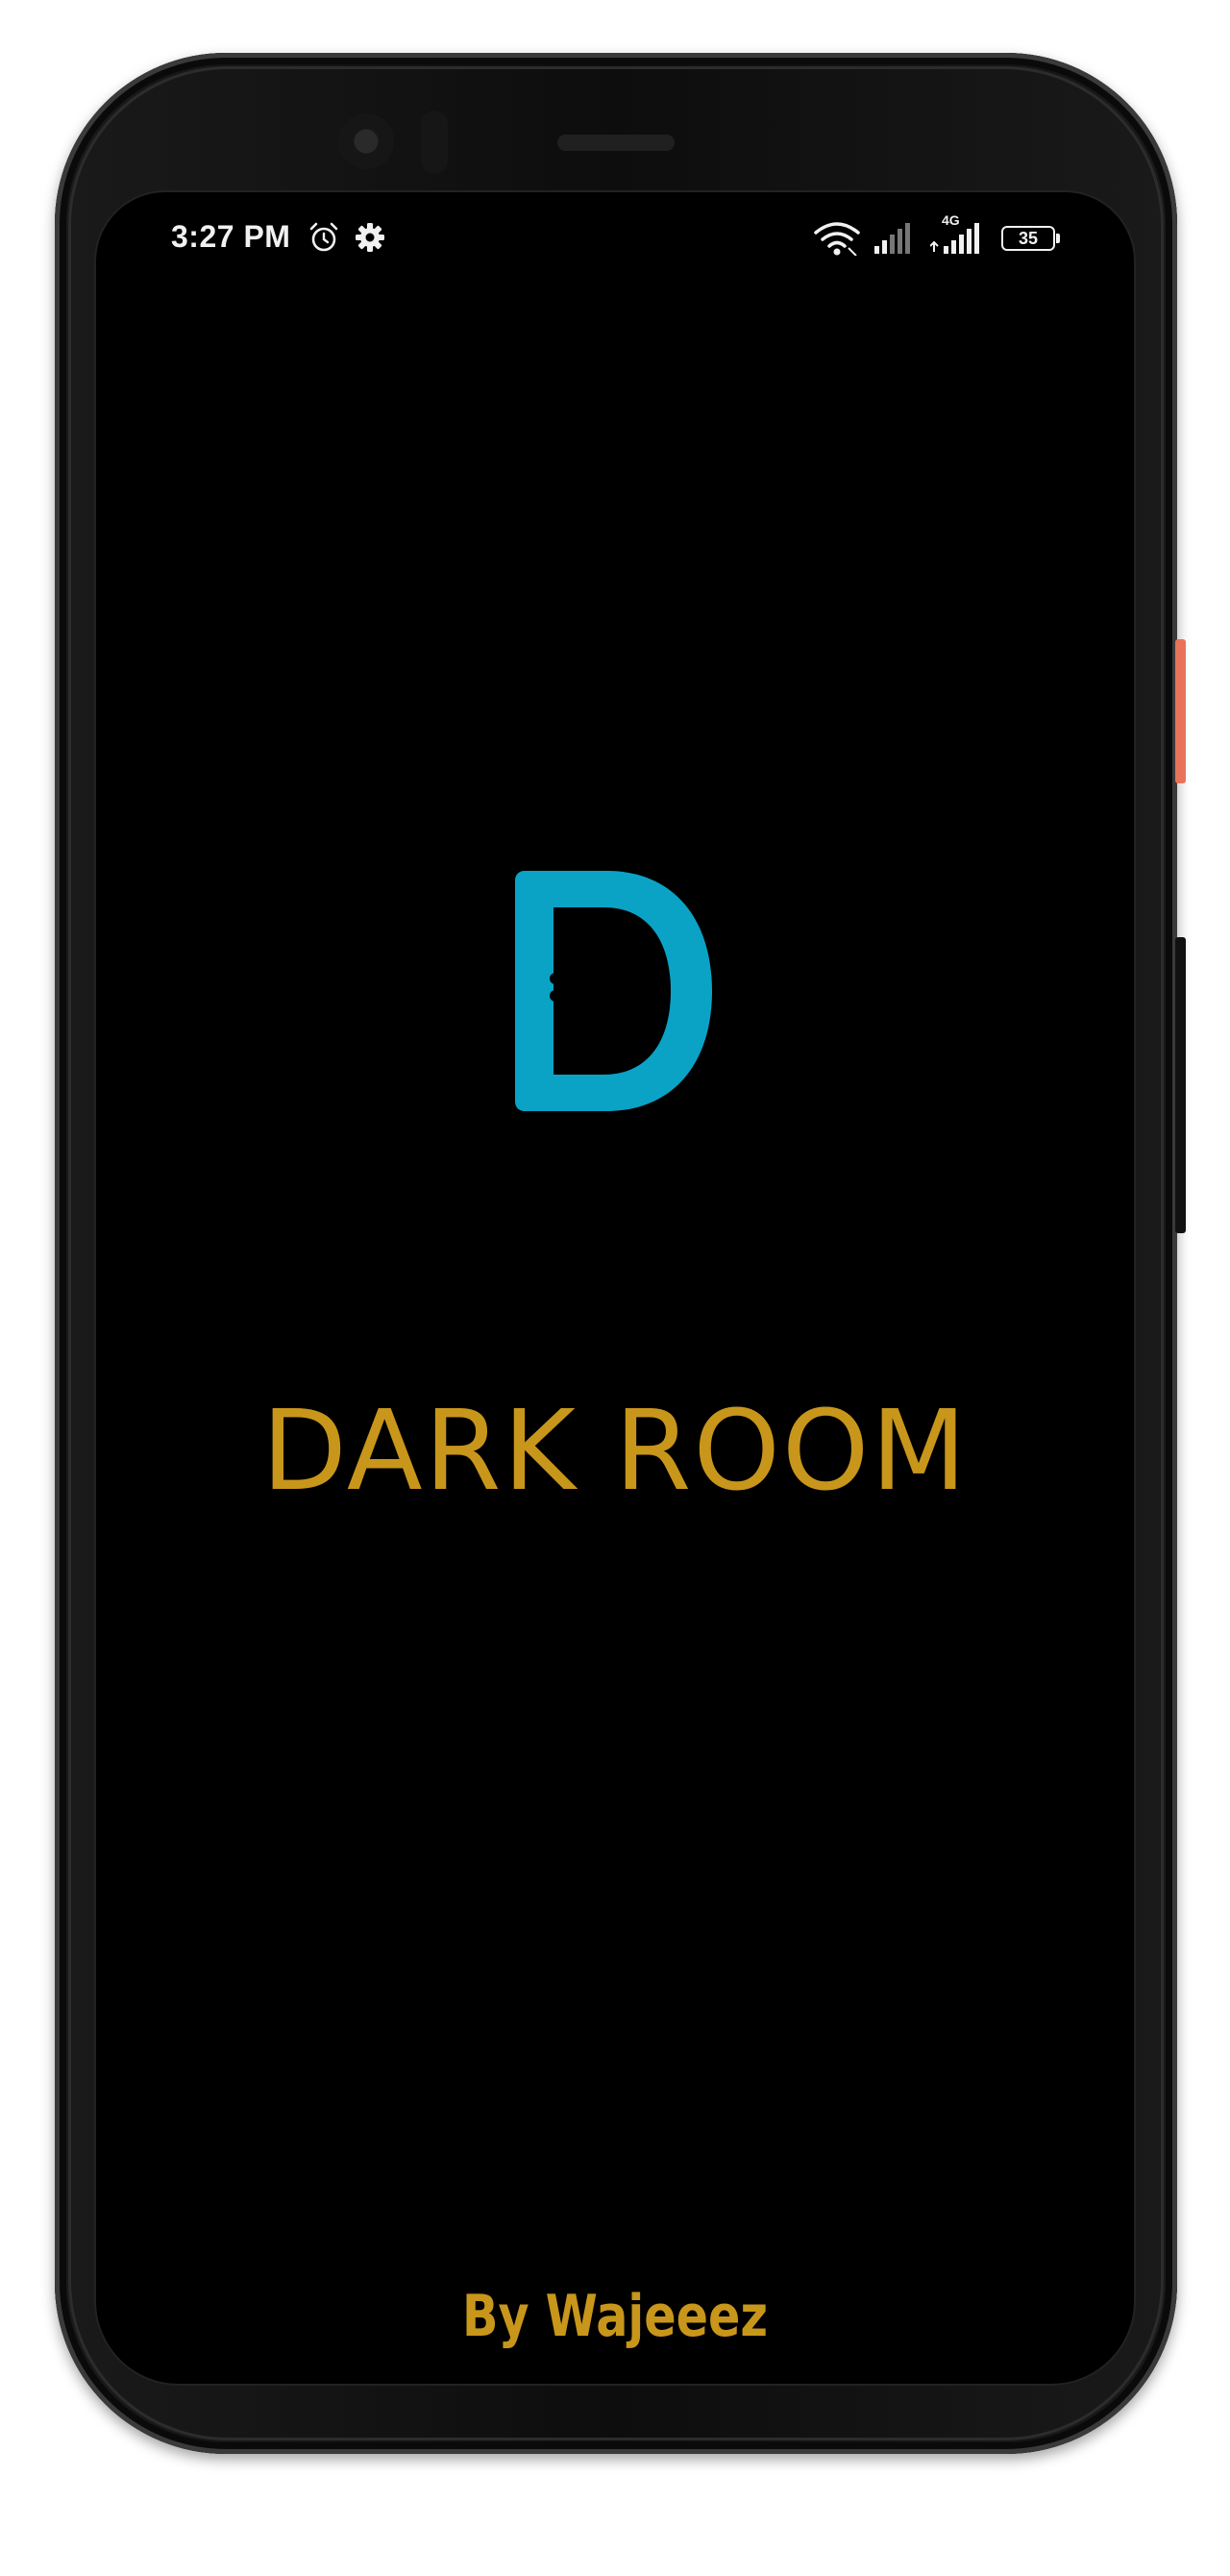  What do you see at coordinates (892, 238) in the screenshot?
I see `signal-icon` at bounding box center [892, 238].